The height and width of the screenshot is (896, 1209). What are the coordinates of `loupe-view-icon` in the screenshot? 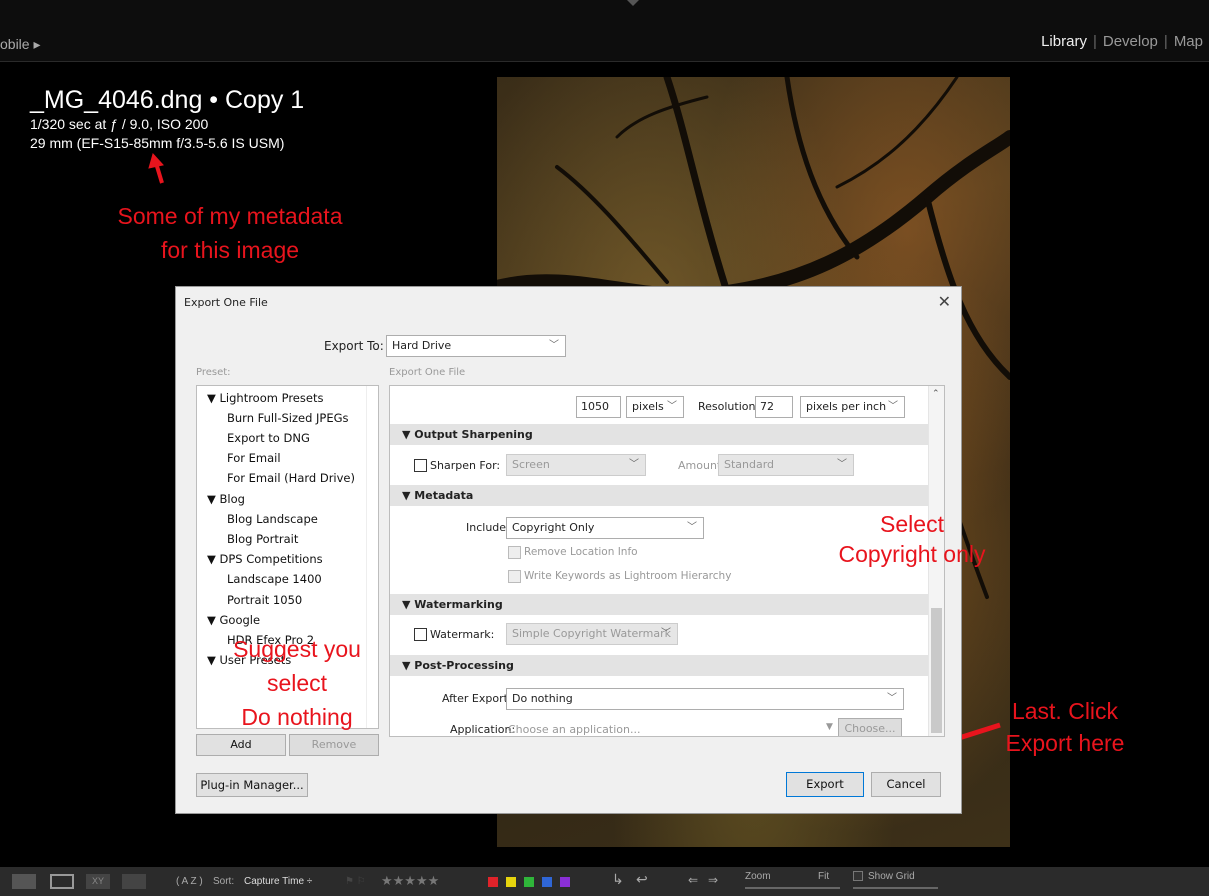 It's located at (62, 881).